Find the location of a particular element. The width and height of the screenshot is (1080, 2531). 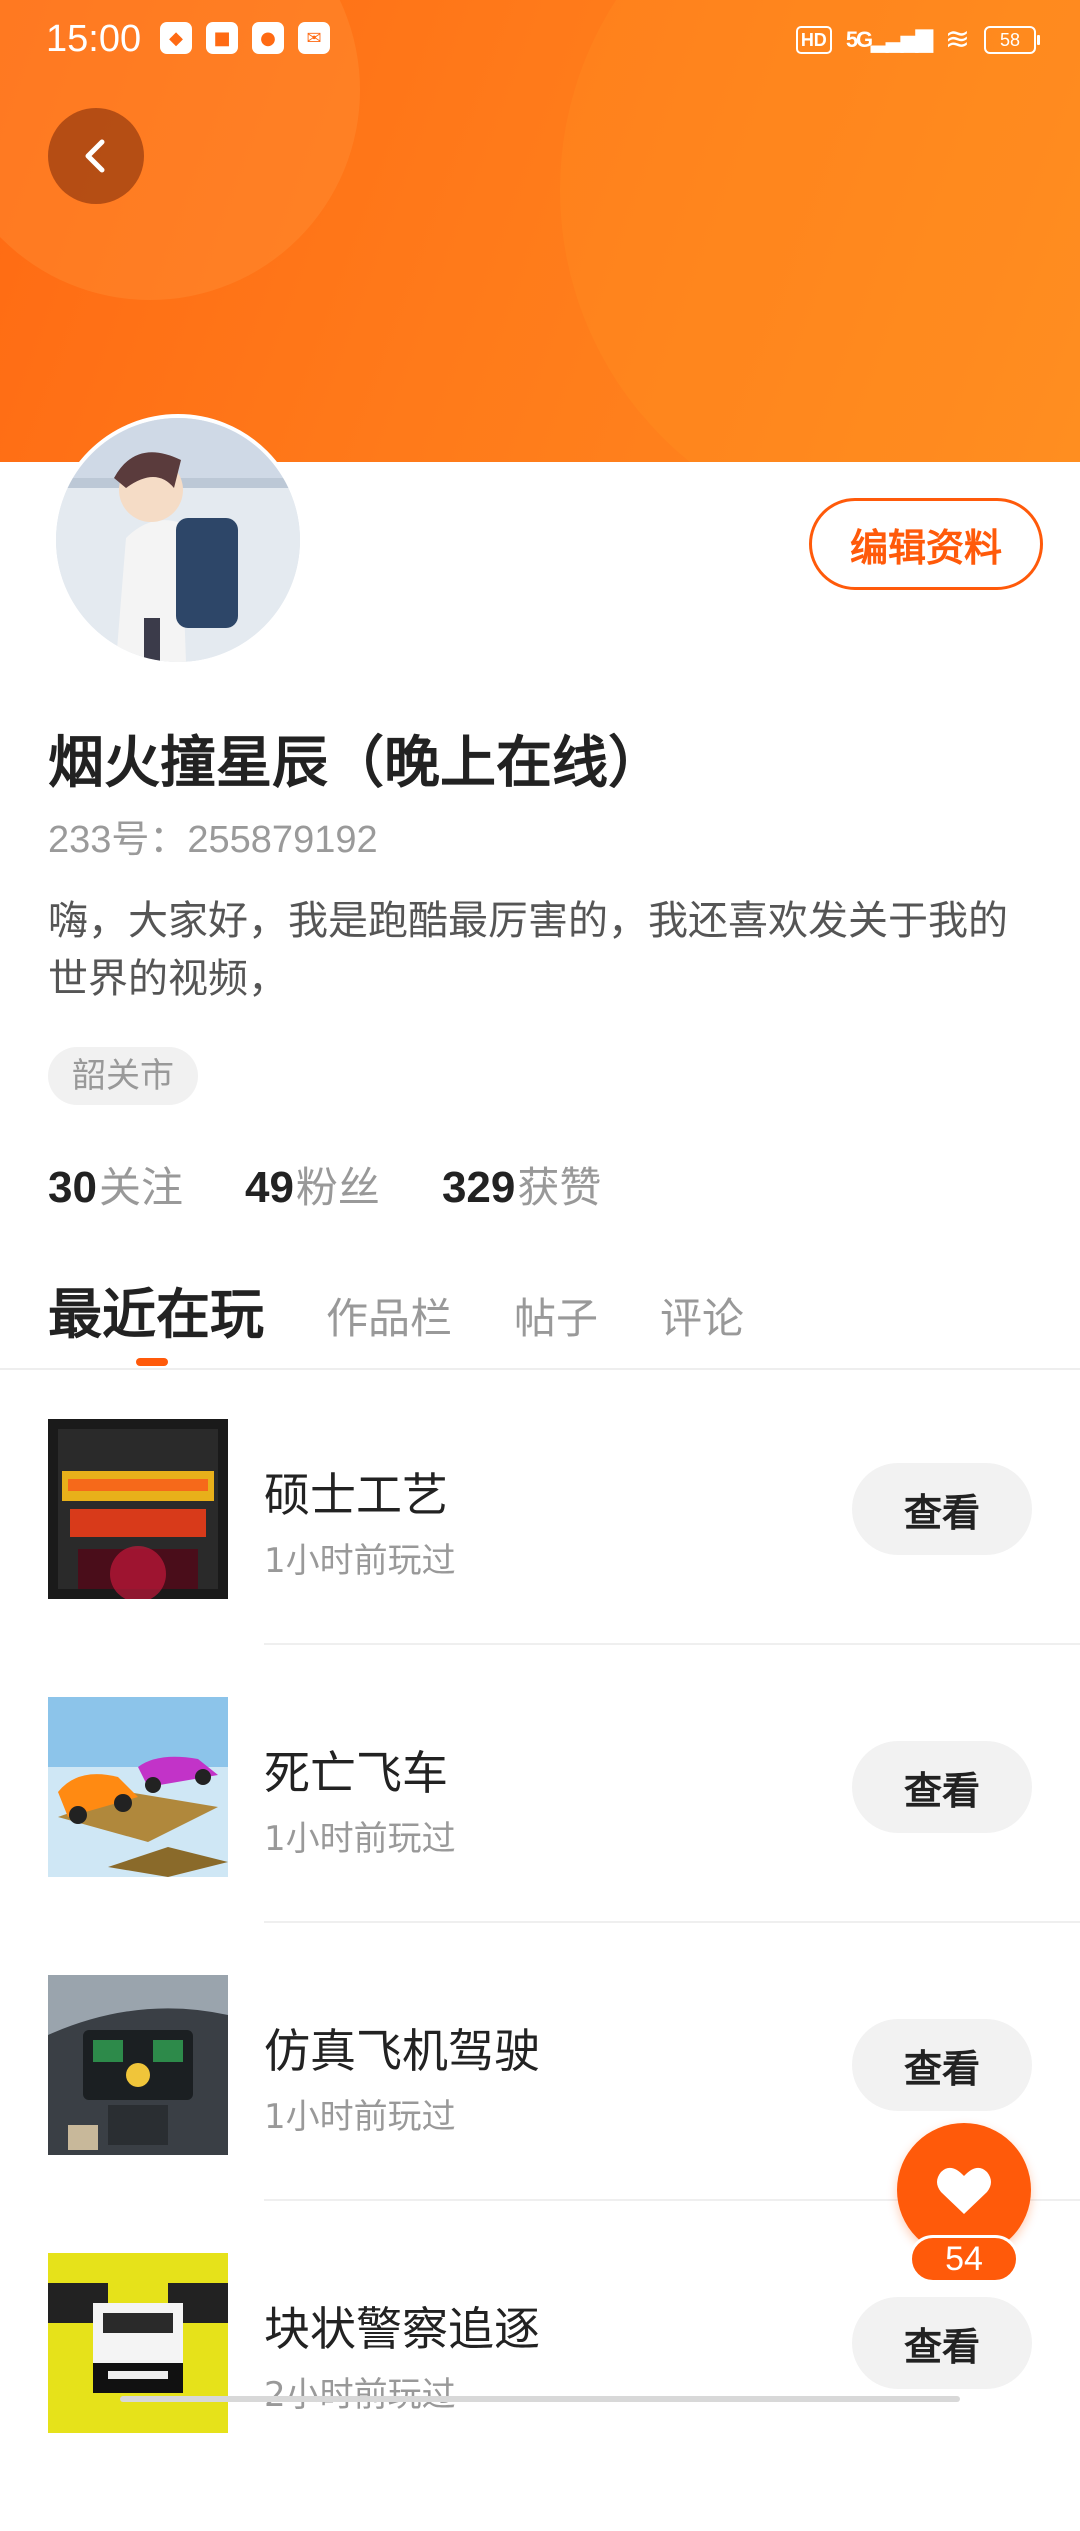

like-count-badge: 54 is located at coordinates (964, 2259).